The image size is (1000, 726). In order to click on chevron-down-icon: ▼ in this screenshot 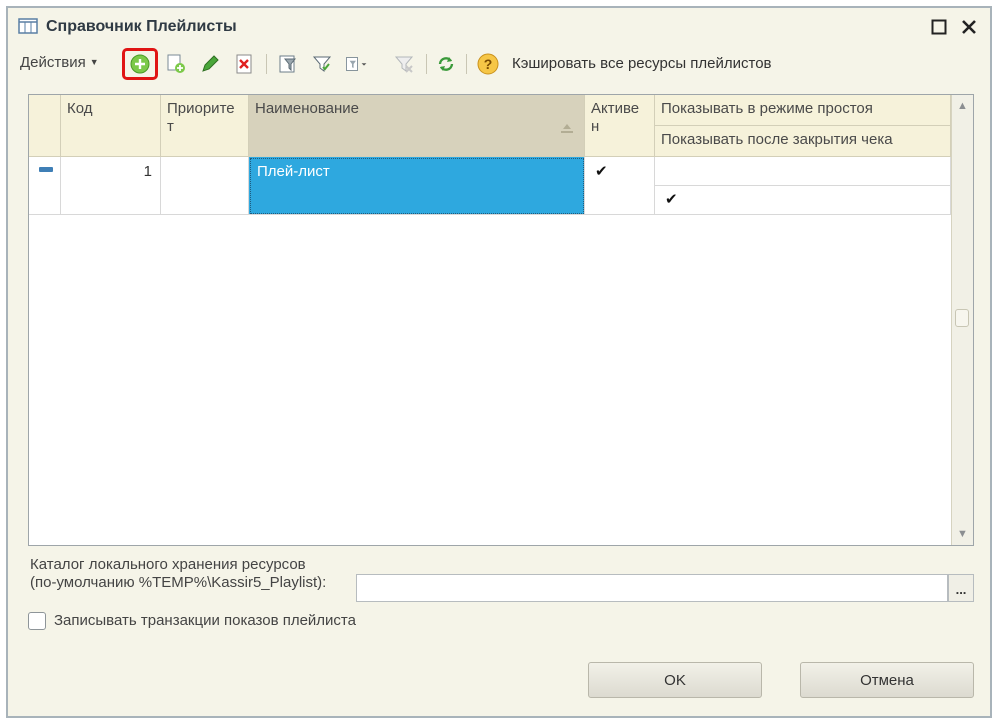, I will do `click(94, 62)`.